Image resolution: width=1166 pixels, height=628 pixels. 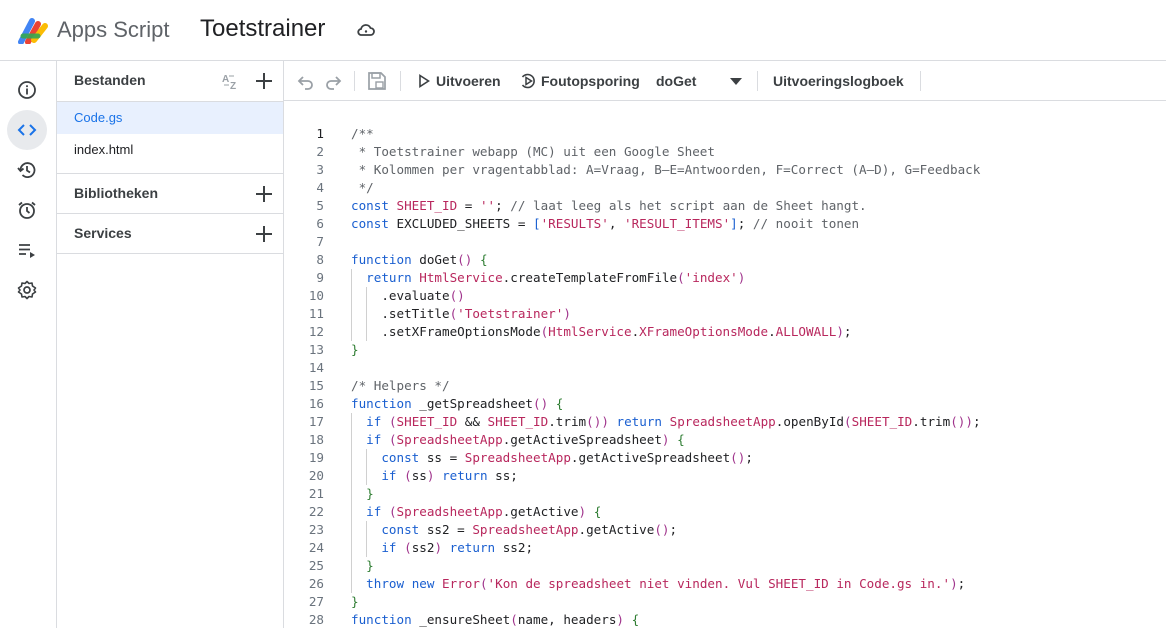 What do you see at coordinates (580, 81) in the screenshot?
I see `debug-button: Foutopsporing` at bounding box center [580, 81].